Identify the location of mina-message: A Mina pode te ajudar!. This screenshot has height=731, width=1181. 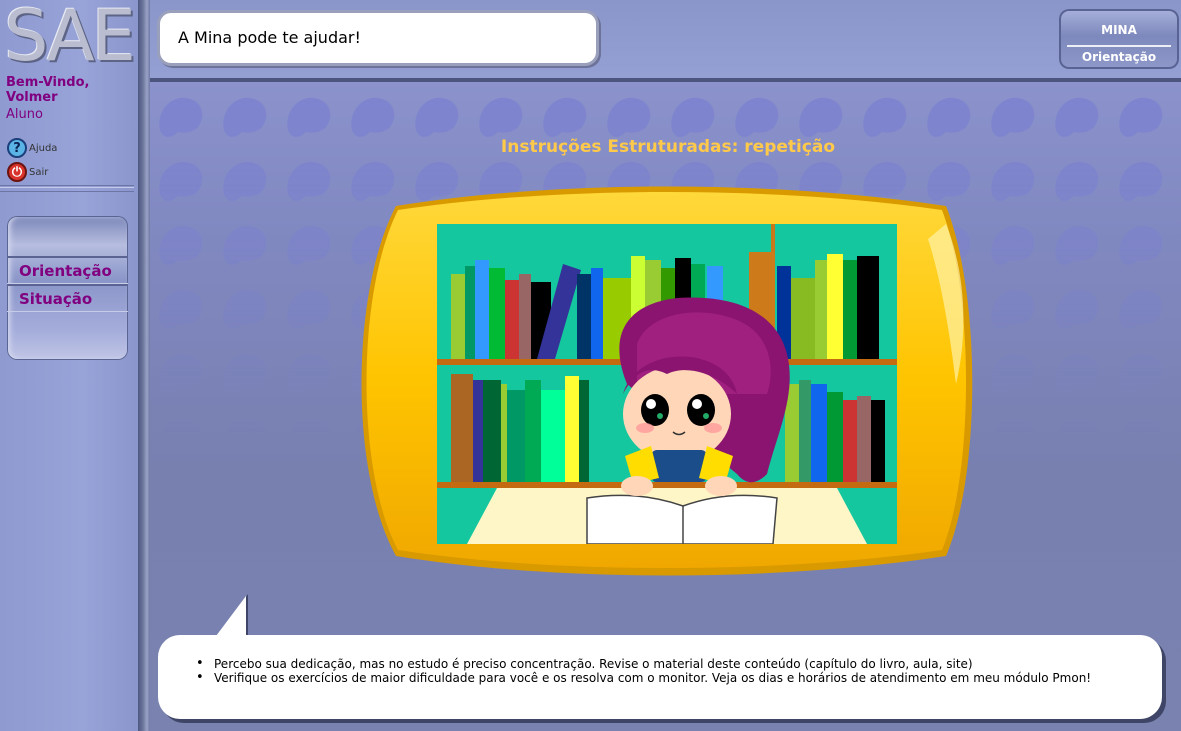
(378, 38).